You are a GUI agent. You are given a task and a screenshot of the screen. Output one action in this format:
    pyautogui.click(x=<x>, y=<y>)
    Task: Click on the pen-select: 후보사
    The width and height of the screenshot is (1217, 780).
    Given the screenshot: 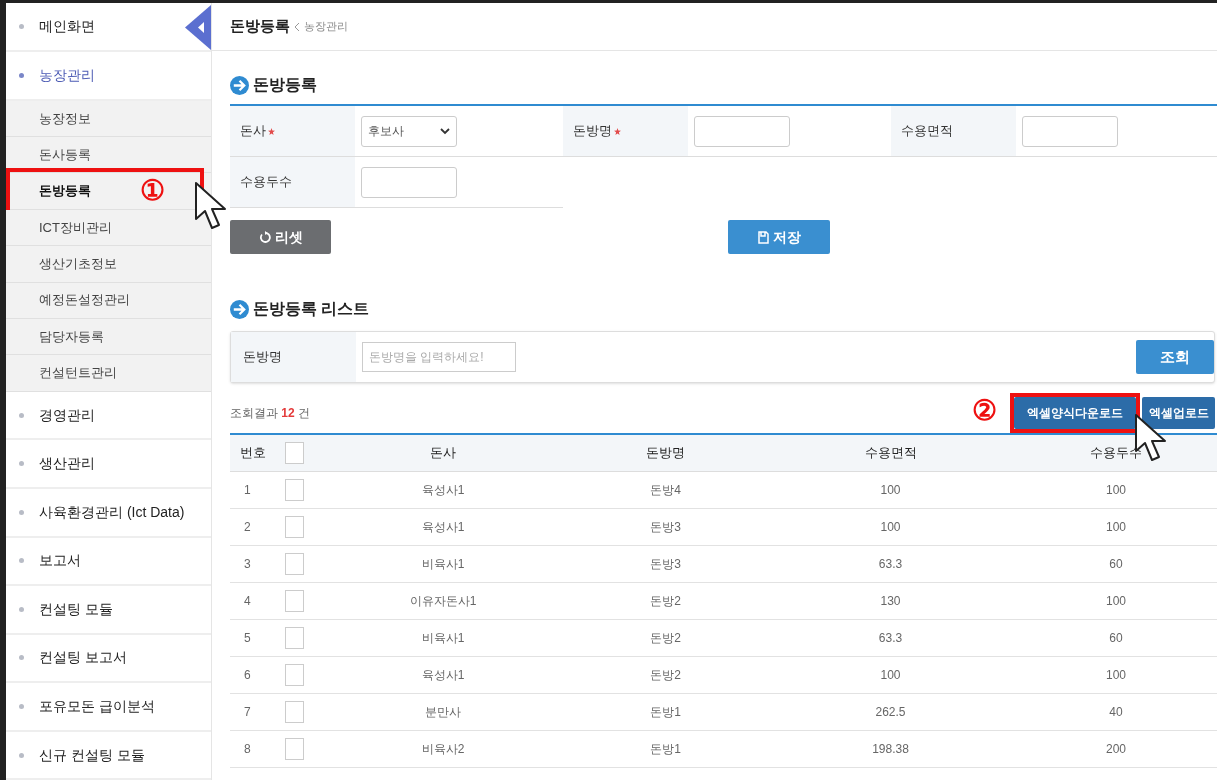 What is the action you would take?
    pyautogui.click(x=409, y=131)
    